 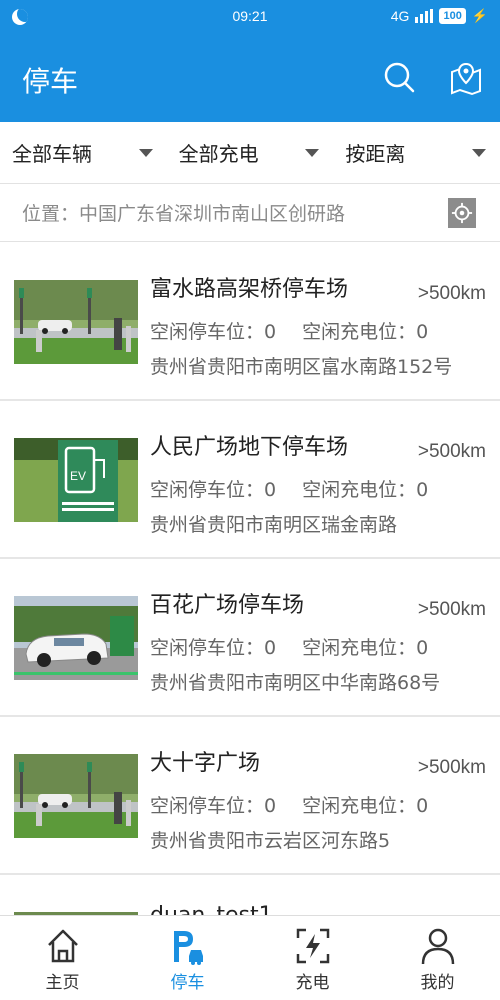 I want to click on home-icon, so click(x=62, y=946).